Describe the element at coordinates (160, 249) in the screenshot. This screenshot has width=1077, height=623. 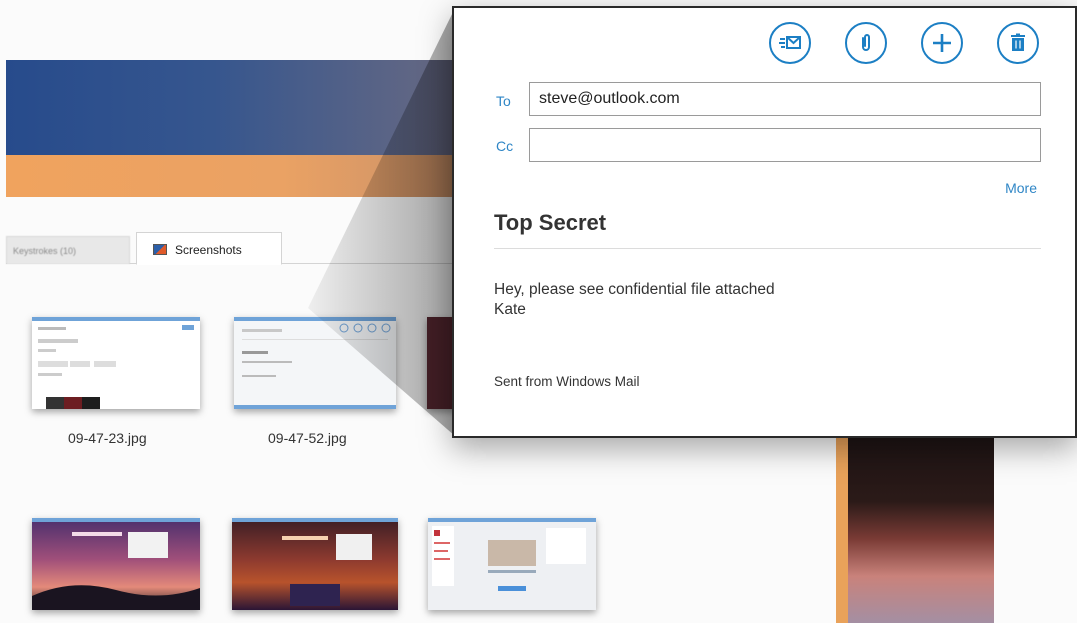
I see `screenshot-icon` at that location.